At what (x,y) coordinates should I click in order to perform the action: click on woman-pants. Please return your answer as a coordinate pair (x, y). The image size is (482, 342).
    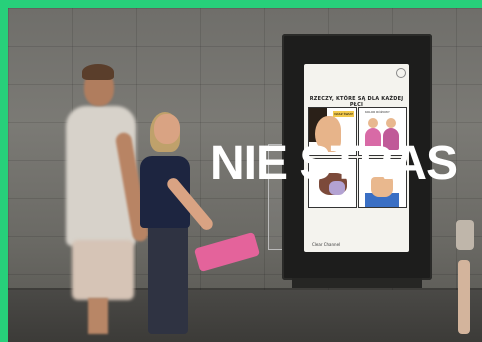
    Looking at the image, I should click on (168, 279).